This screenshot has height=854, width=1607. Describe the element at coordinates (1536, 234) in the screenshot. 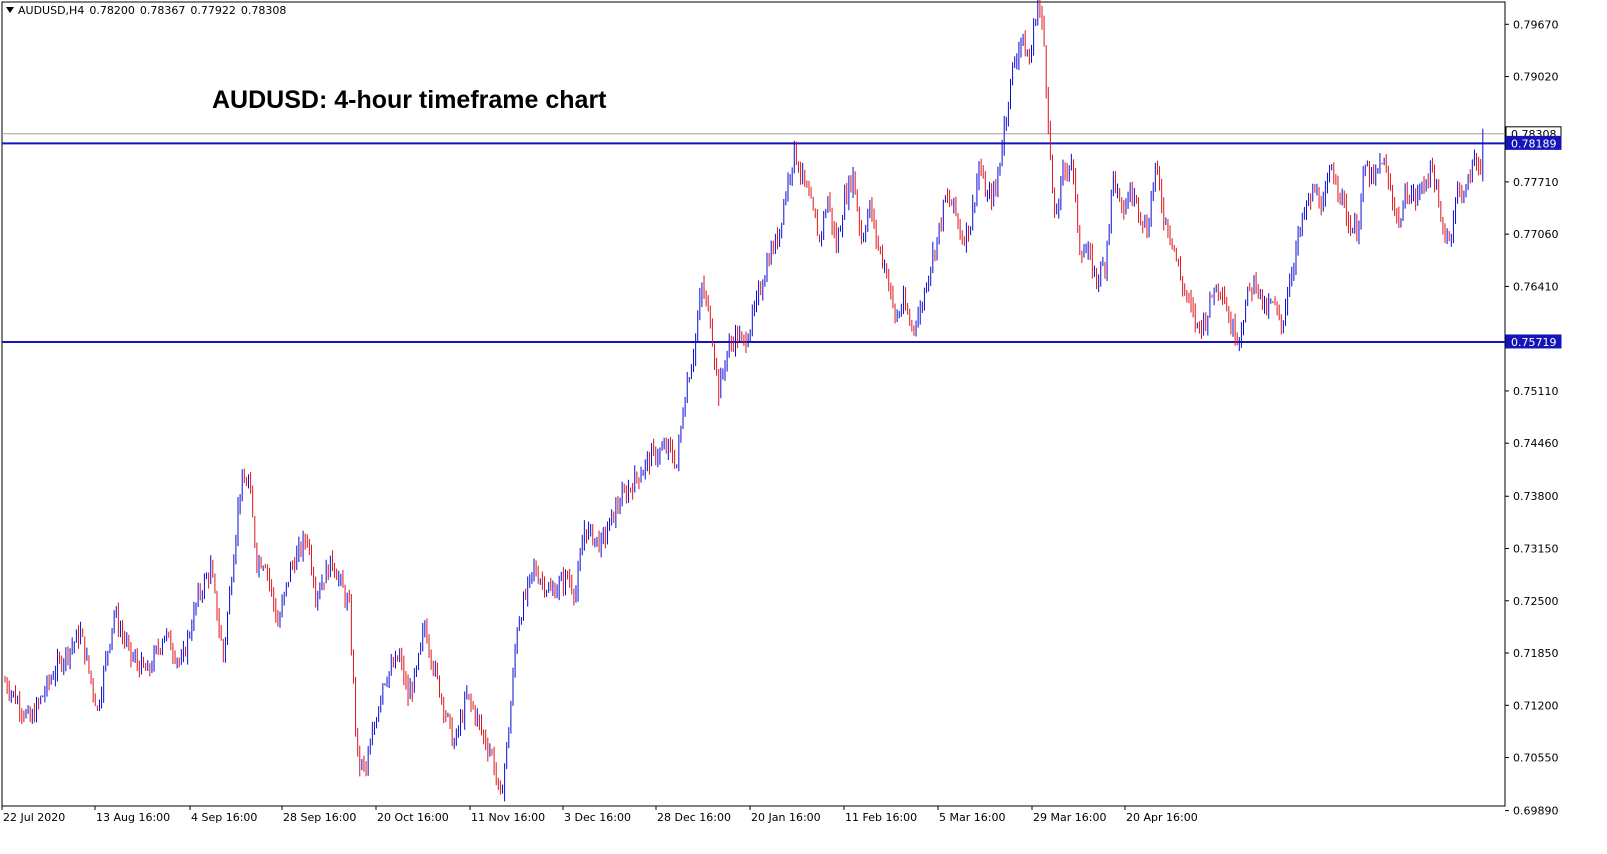

I see `y-tick-label-4: 0.77060` at that location.